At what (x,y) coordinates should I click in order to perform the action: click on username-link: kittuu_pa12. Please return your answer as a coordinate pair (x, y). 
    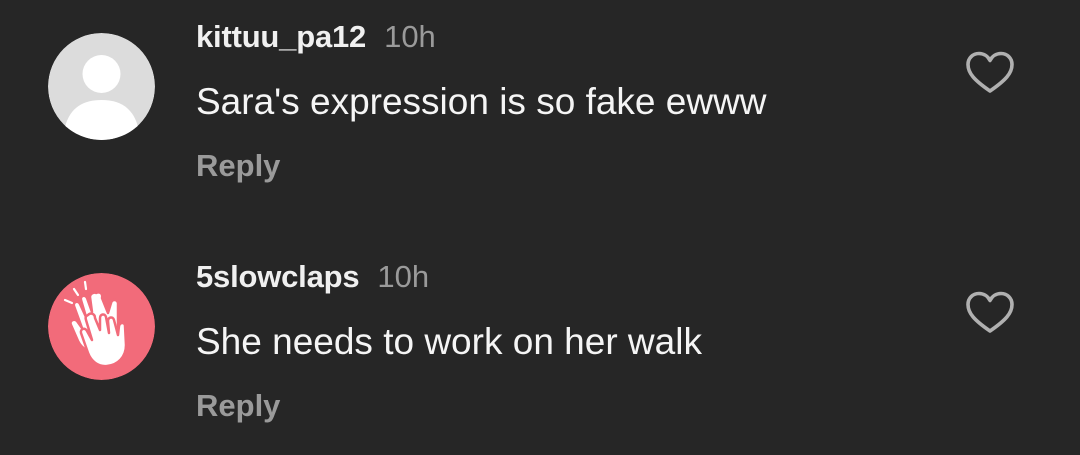
    Looking at the image, I should click on (281, 36).